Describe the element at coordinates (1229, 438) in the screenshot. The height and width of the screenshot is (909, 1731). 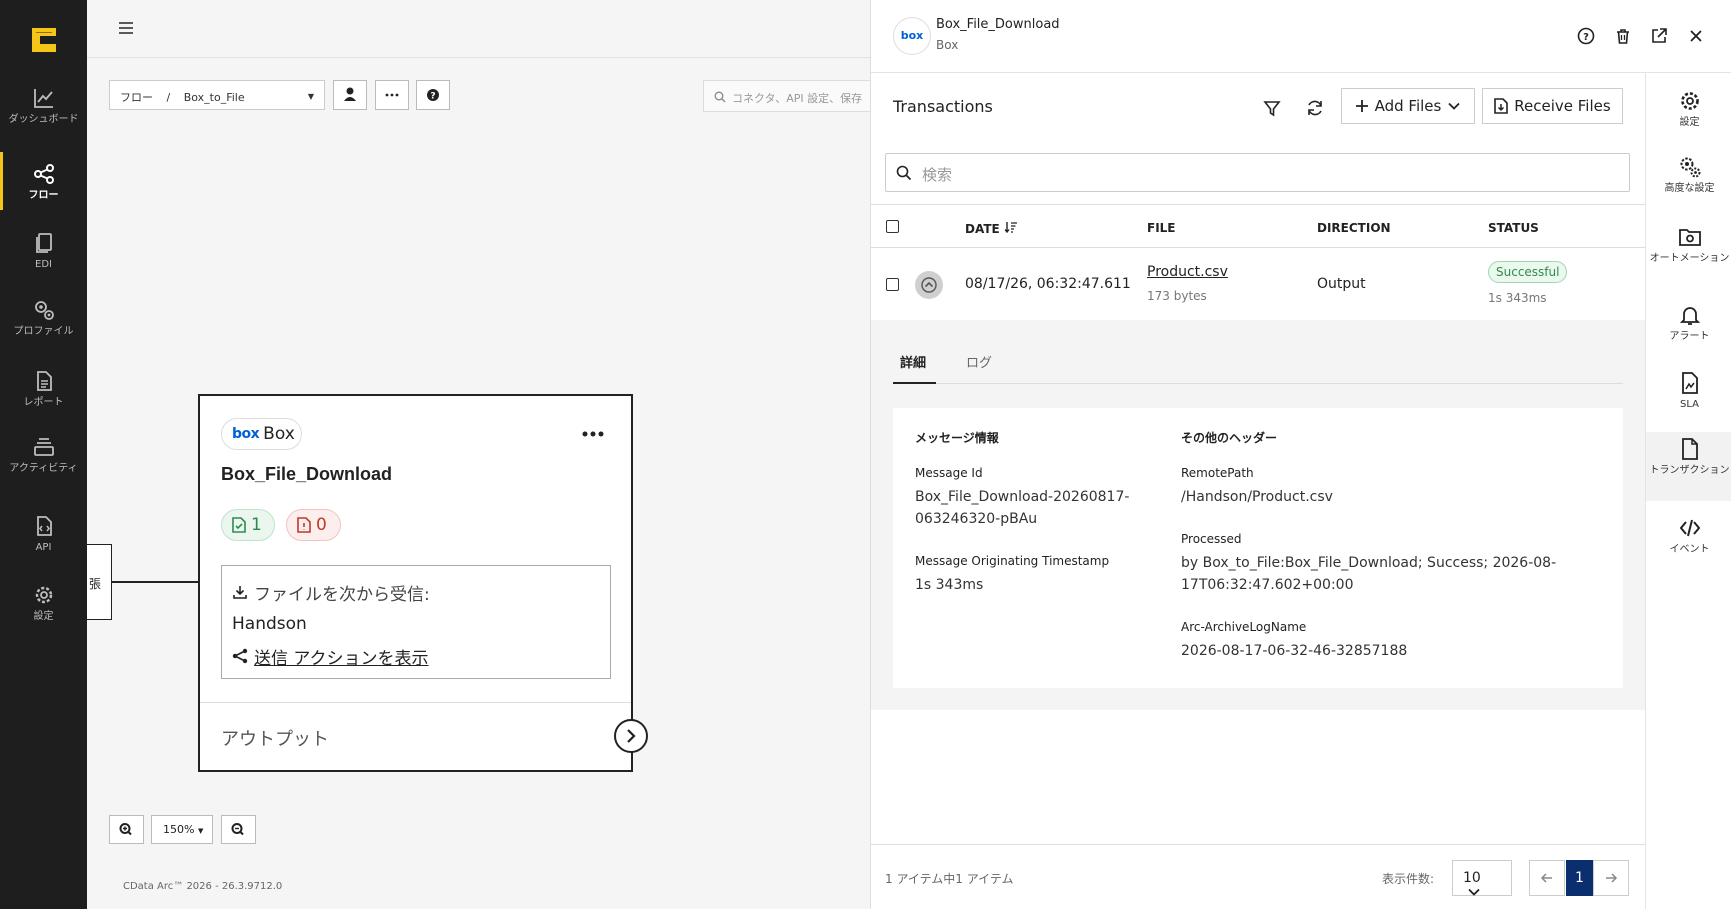
I see `other-headers-heading: その他のヘッダー` at that location.